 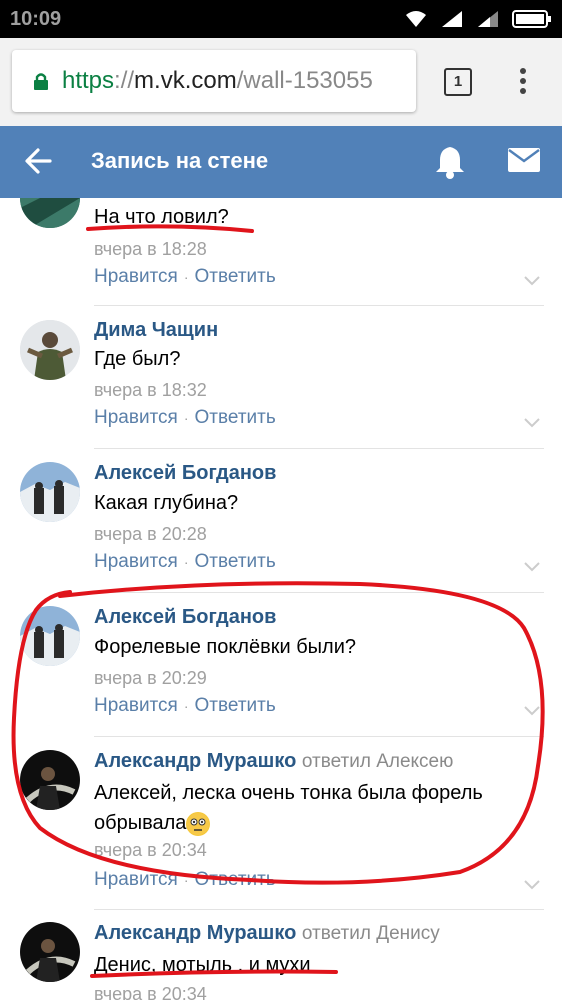 What do you see at coordinates (198, 823) in the screenshot?
I see `flushed-face-emoji-icon` at bounding box center [198, 823].